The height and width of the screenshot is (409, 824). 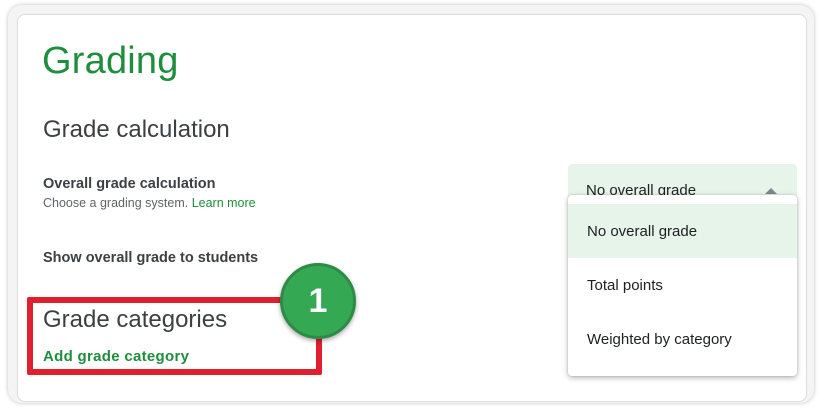 I want to click on show-overall-grade-label: Show overall grade to students, so click(x=151, y=258).